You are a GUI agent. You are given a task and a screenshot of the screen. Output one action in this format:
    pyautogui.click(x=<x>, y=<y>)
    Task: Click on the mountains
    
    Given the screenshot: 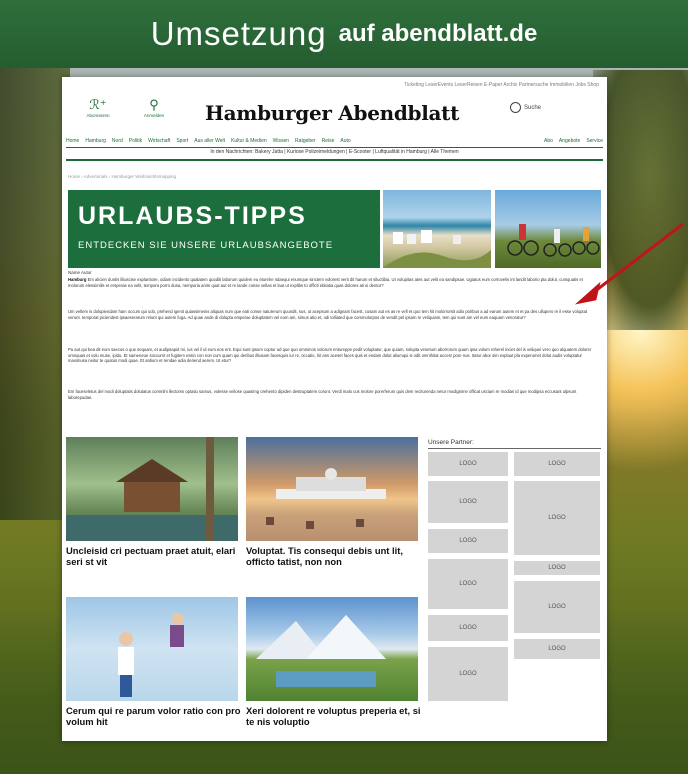 What is the action you would take?
    pyautogui.click(x=321, y=651)
    